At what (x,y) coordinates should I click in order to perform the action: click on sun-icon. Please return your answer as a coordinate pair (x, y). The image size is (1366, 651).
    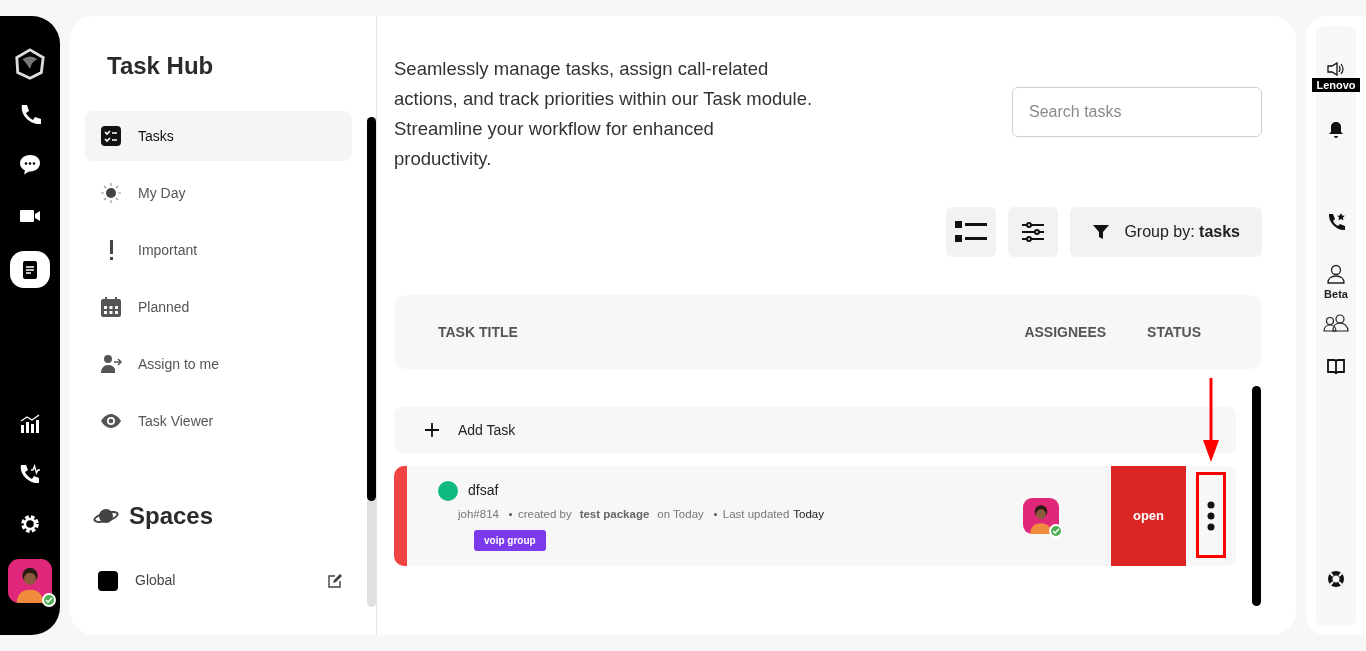
    Looking at the image, I should click on (111, 193).